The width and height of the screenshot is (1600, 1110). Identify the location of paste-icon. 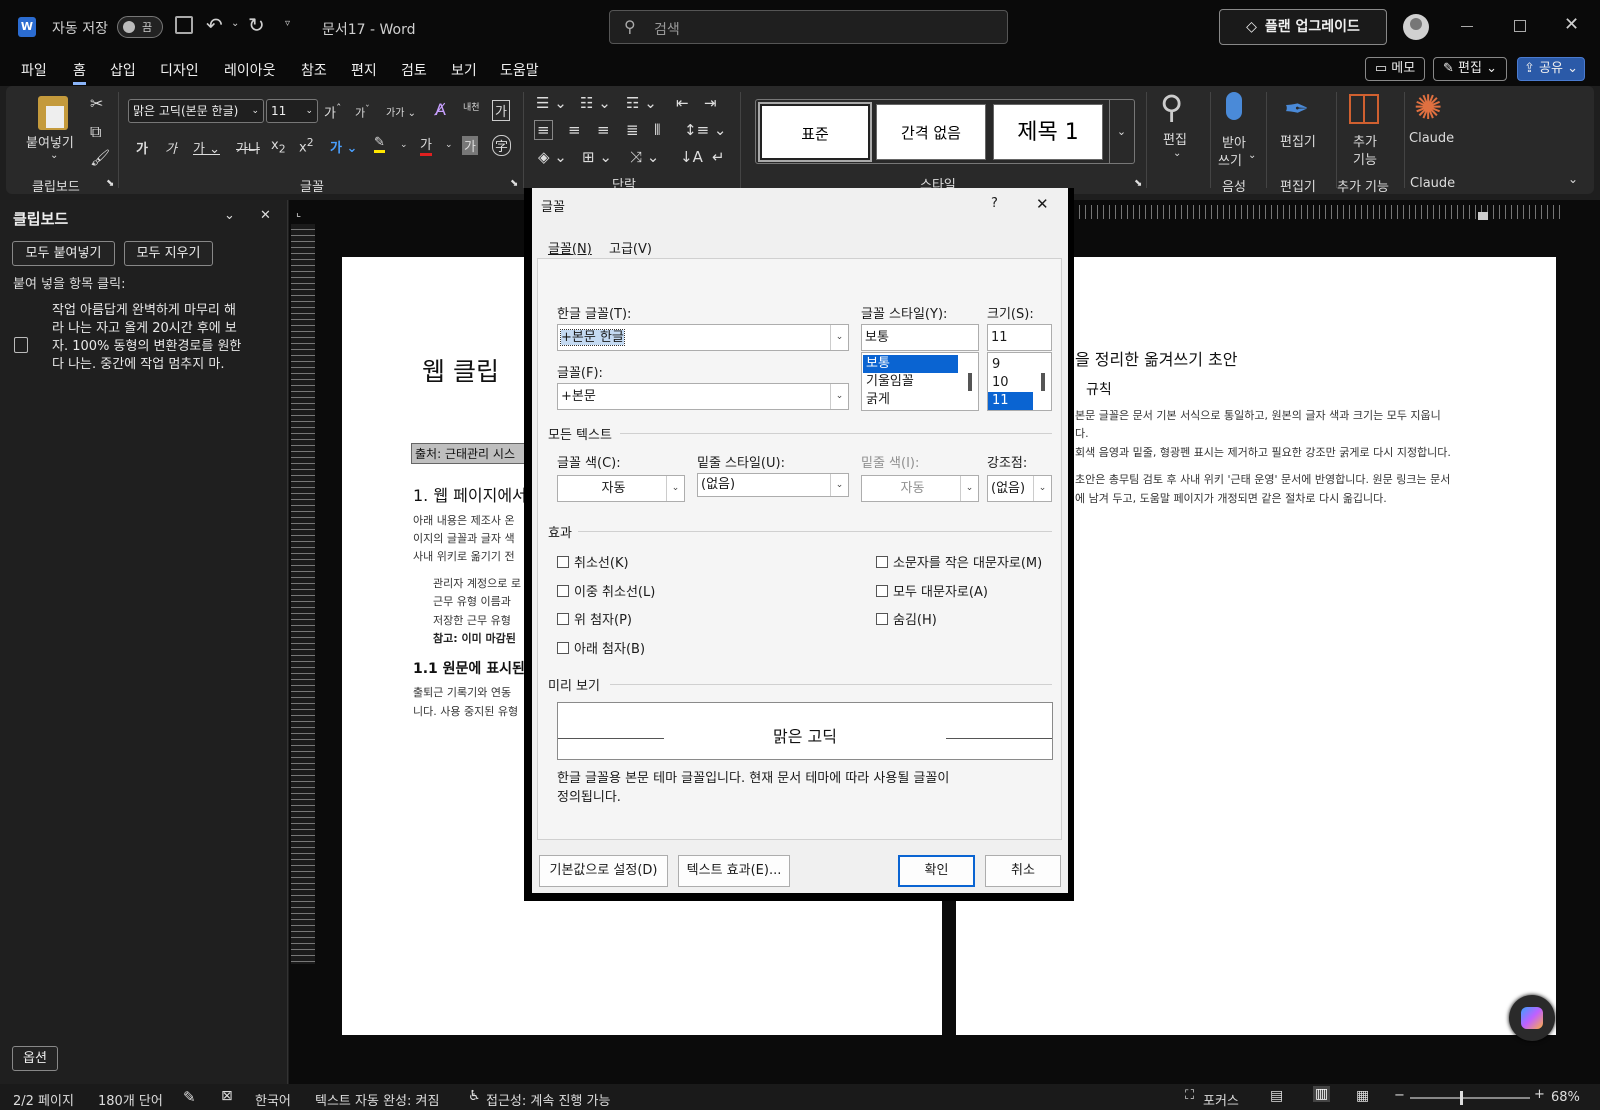
(53, 113).